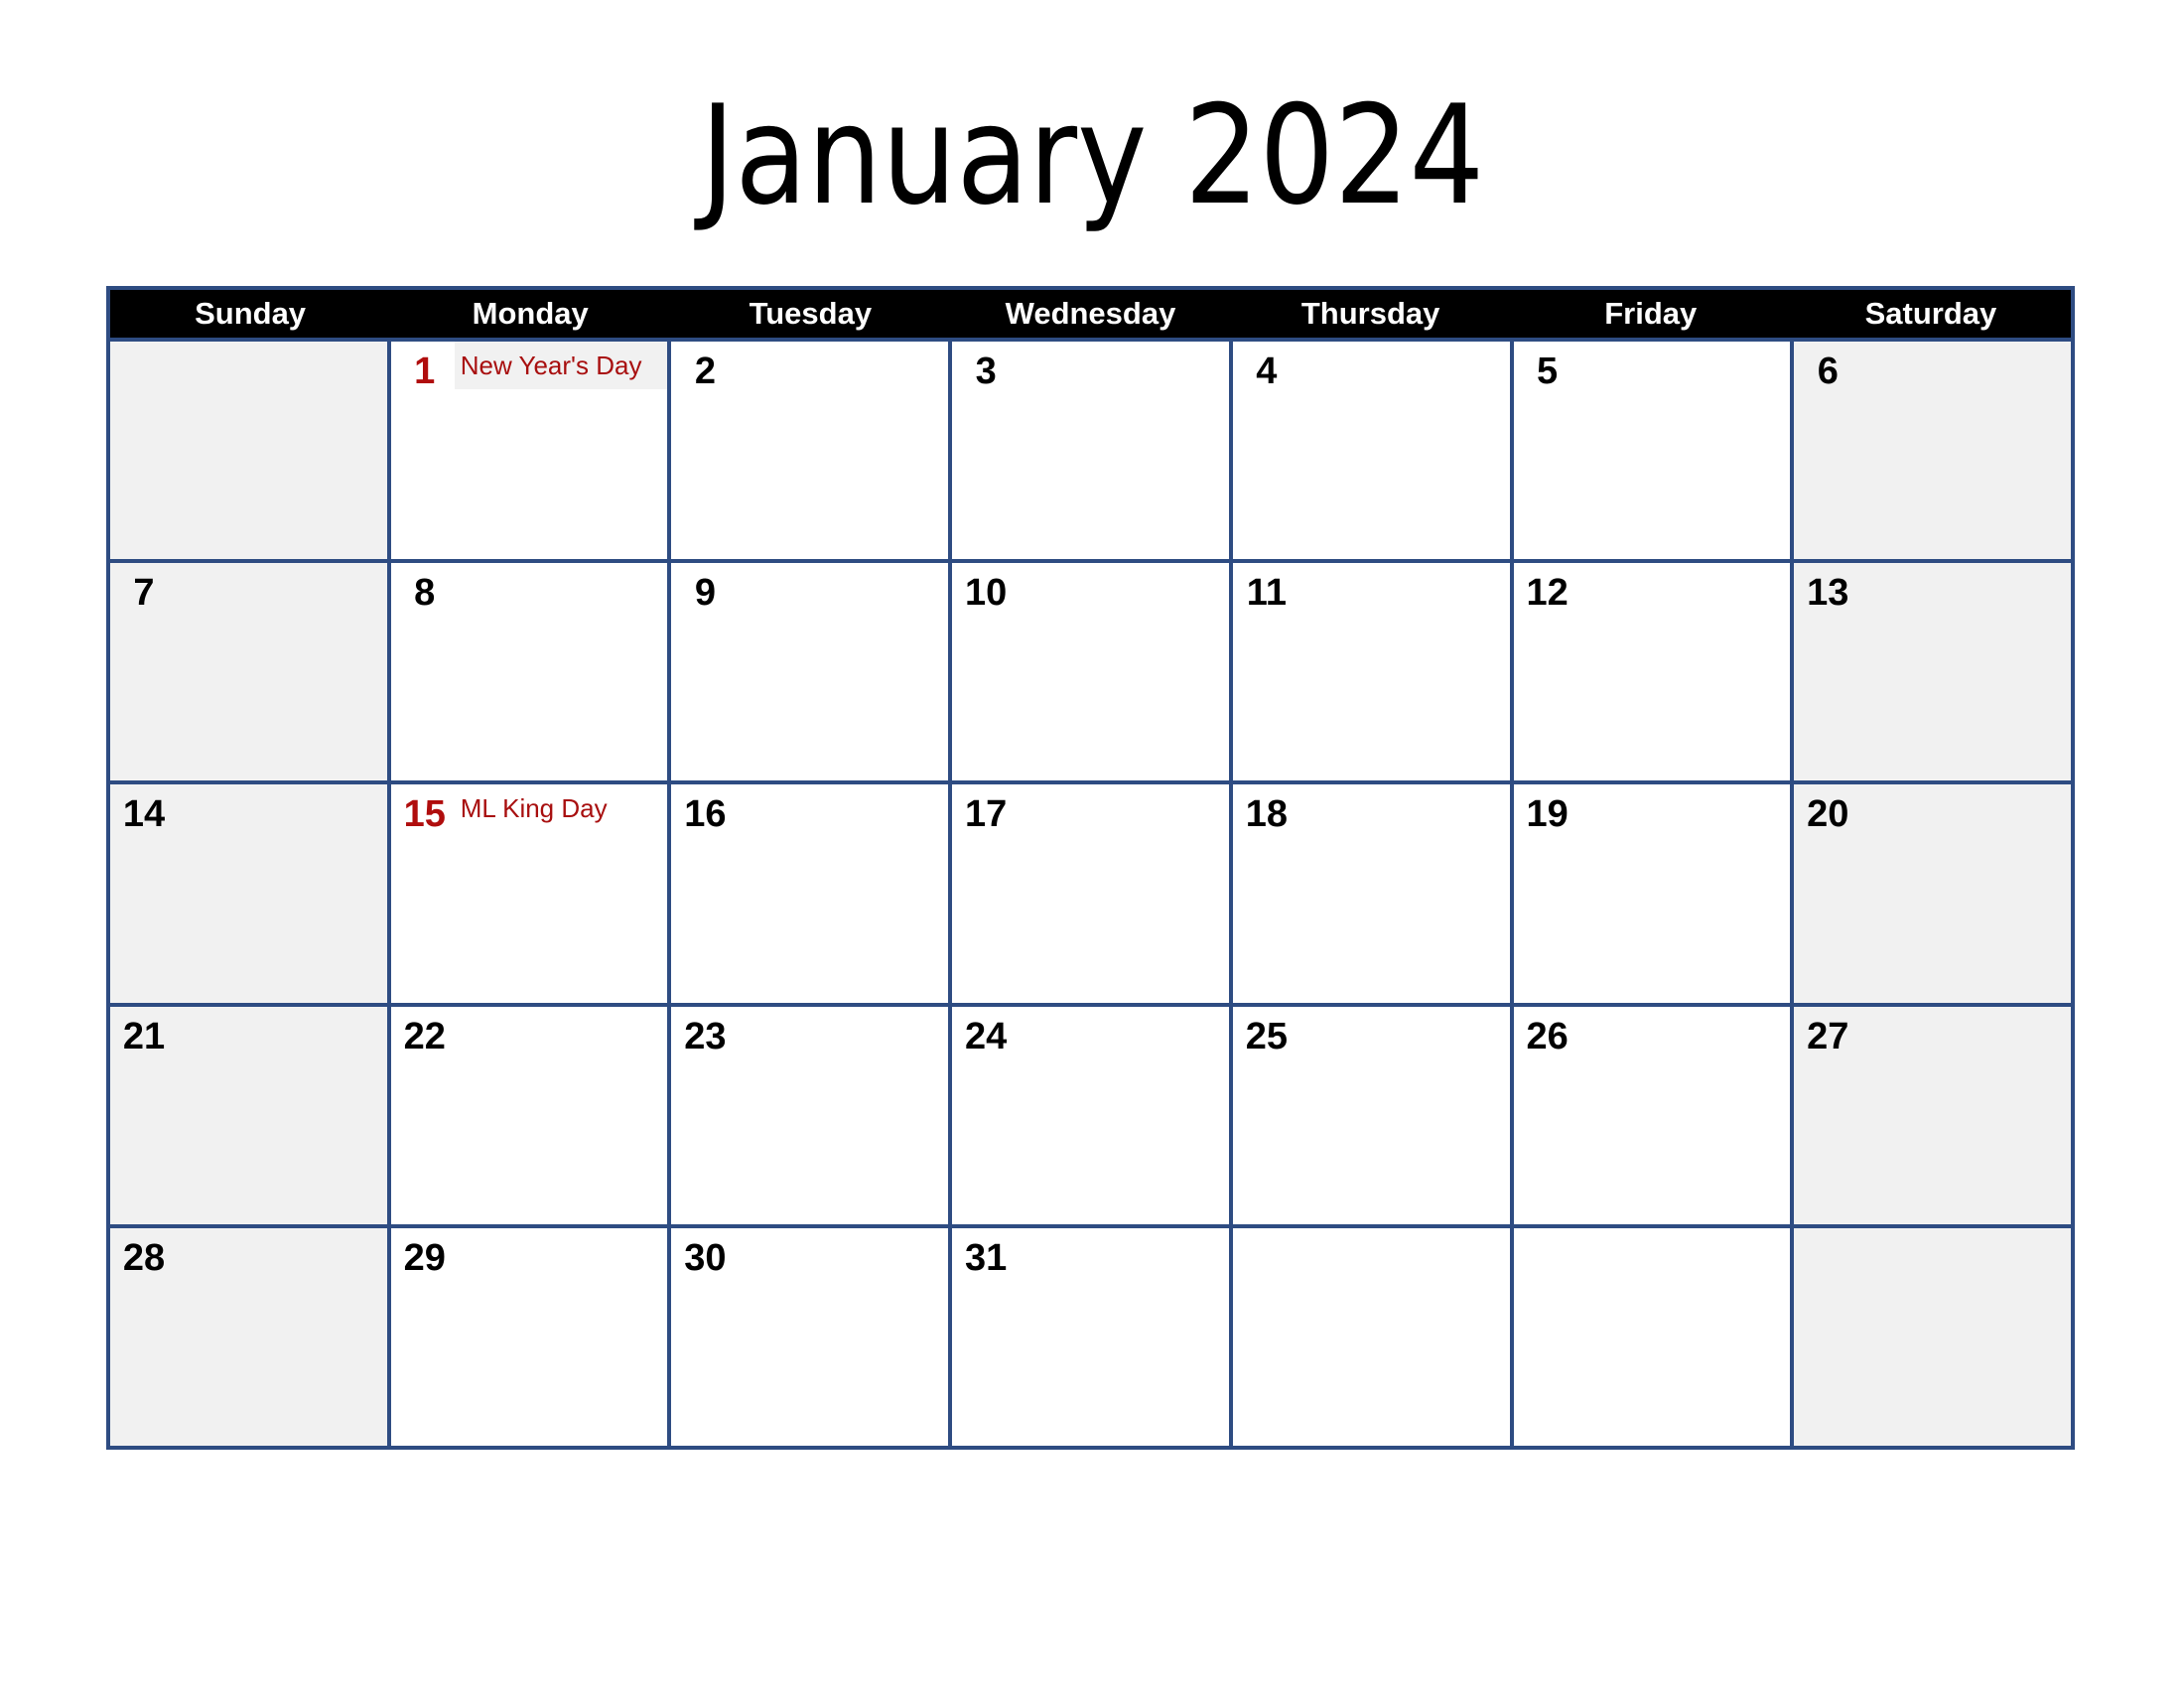 This screenshot has height=1688, width=2184. I want to click on day-cell-5: 5, so click(1652, 451).